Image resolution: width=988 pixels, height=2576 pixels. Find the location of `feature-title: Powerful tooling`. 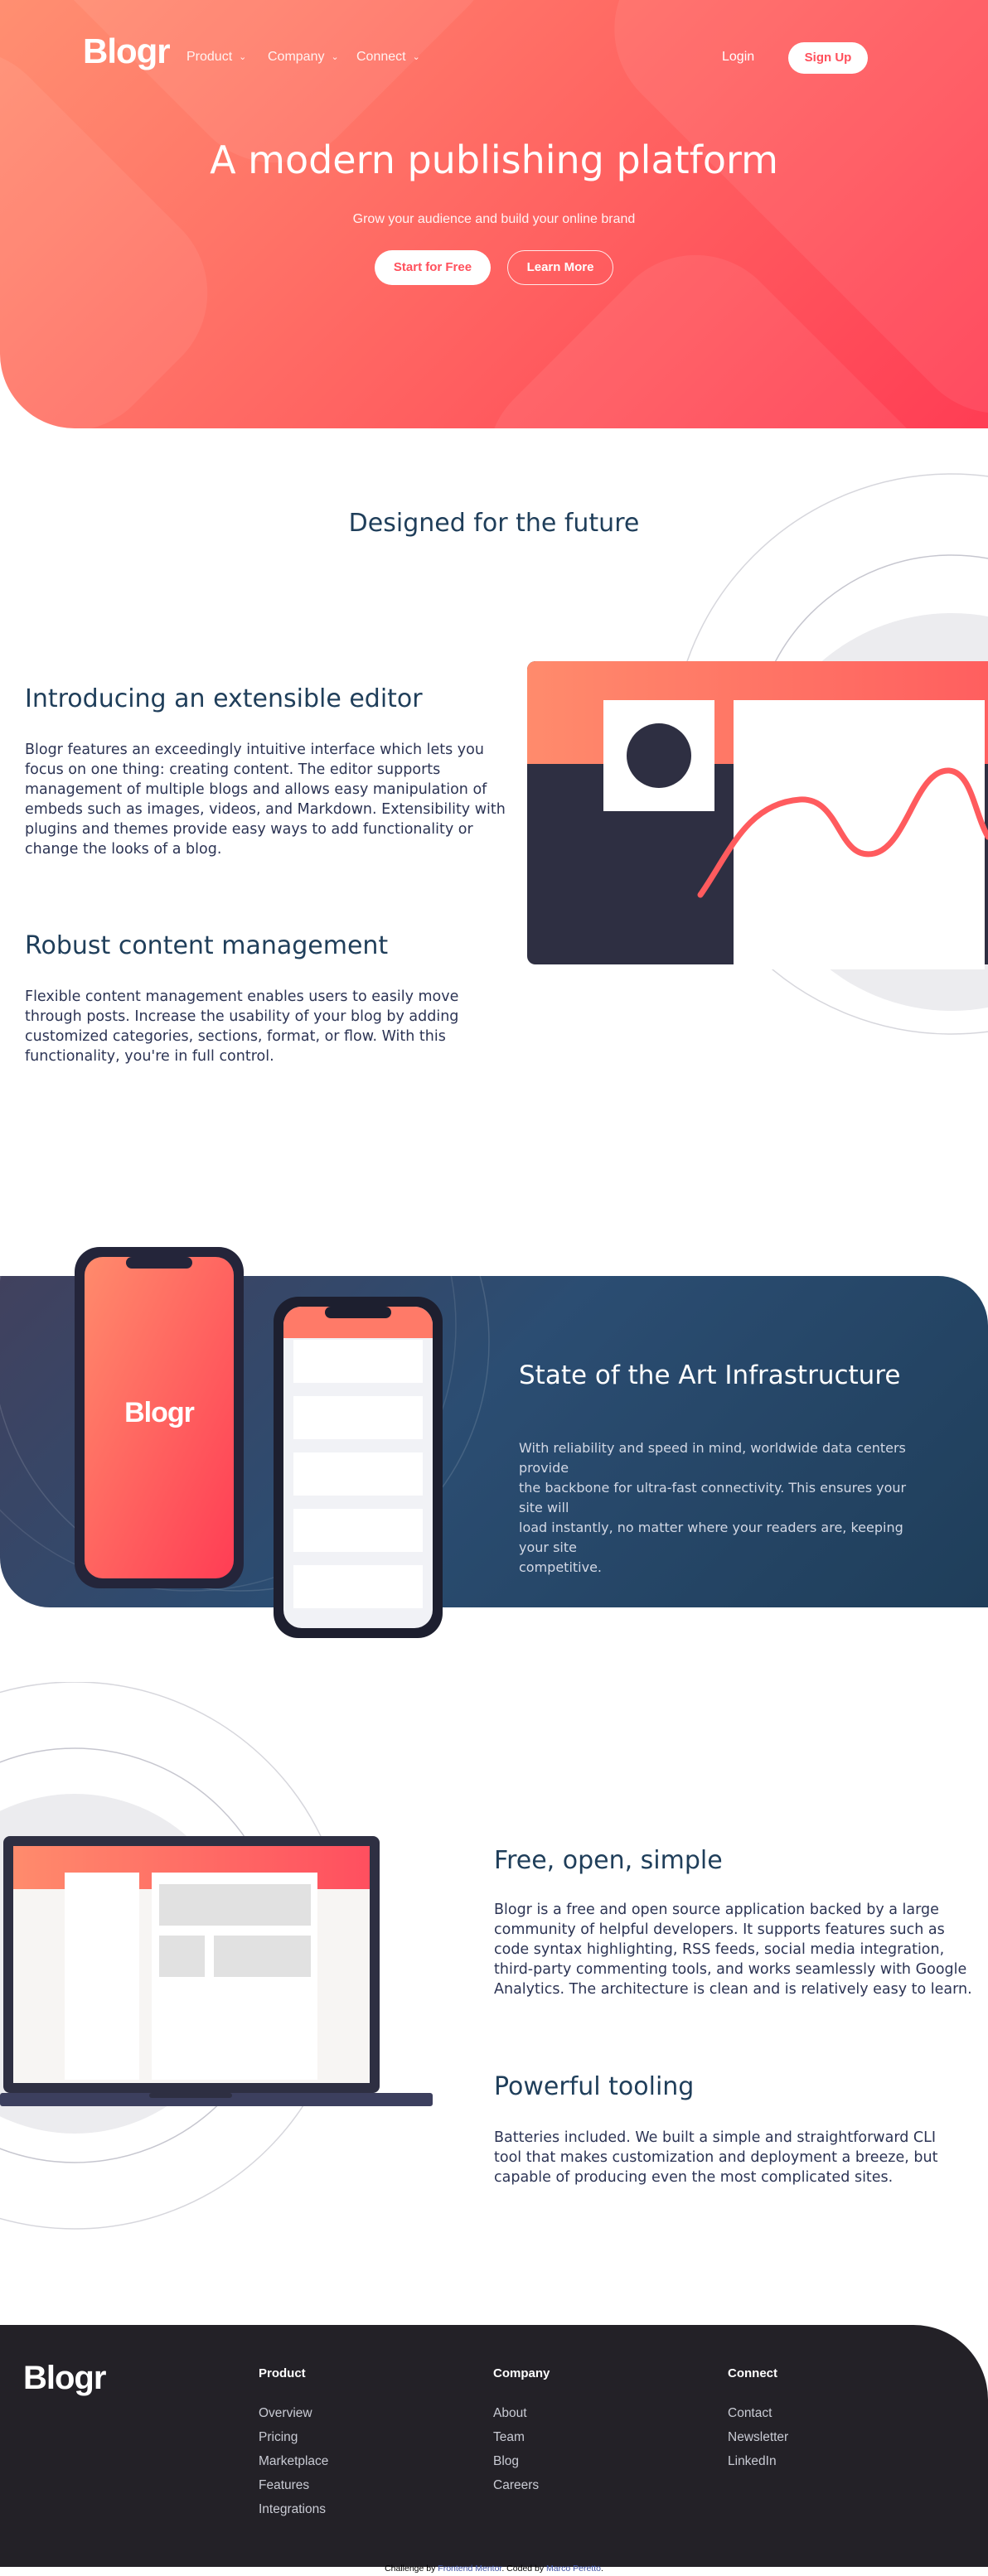

feature-title: Powerful tooling is located at coordinates (594, 2086).